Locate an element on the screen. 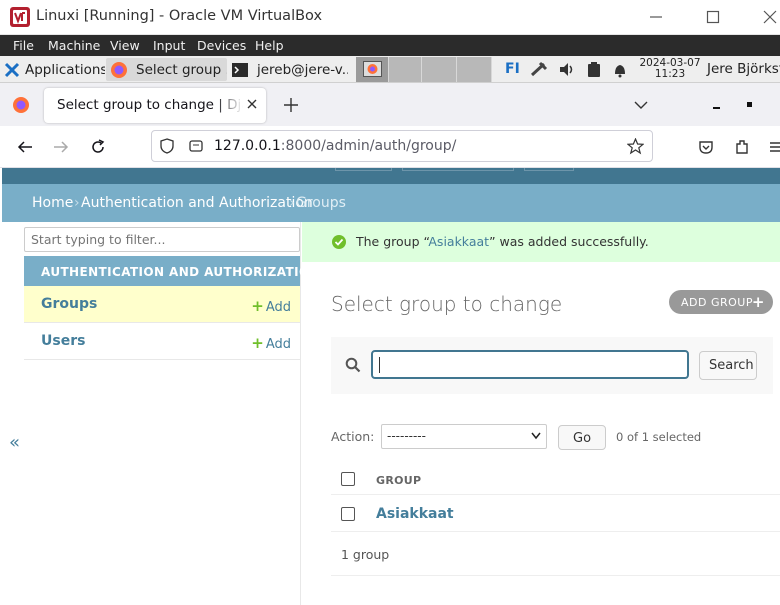 The width and height of the screenshot is (780, 605). reload-icon is located at coordinates (98, 147).